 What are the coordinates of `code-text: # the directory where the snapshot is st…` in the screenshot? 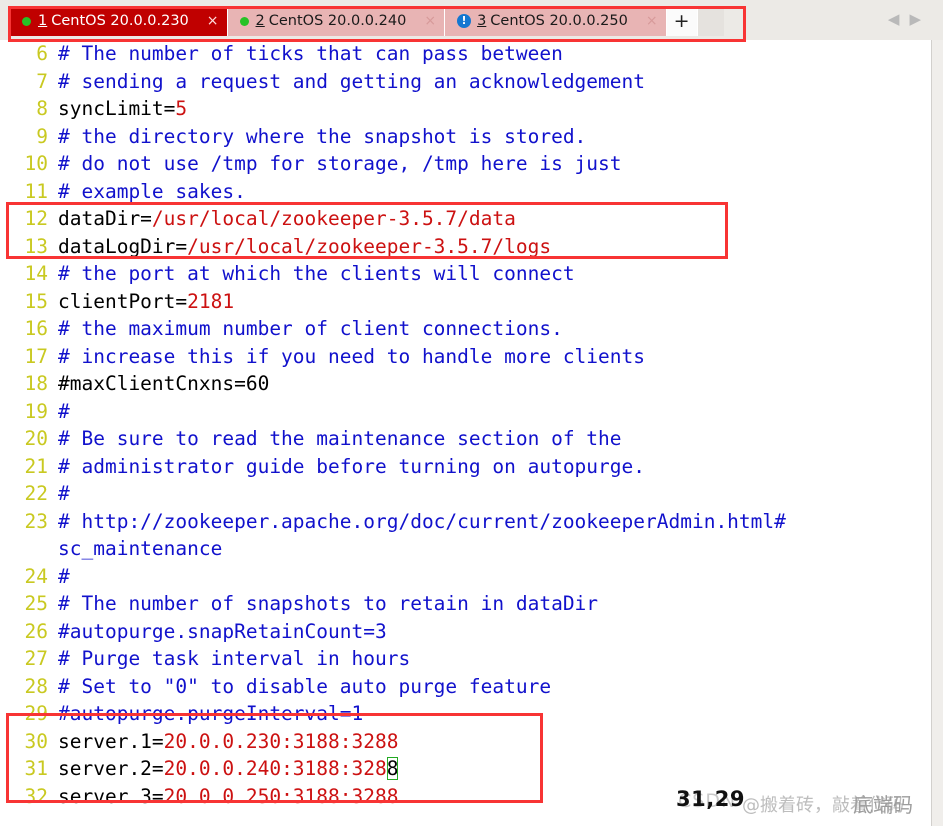 It's located at (494, 137).